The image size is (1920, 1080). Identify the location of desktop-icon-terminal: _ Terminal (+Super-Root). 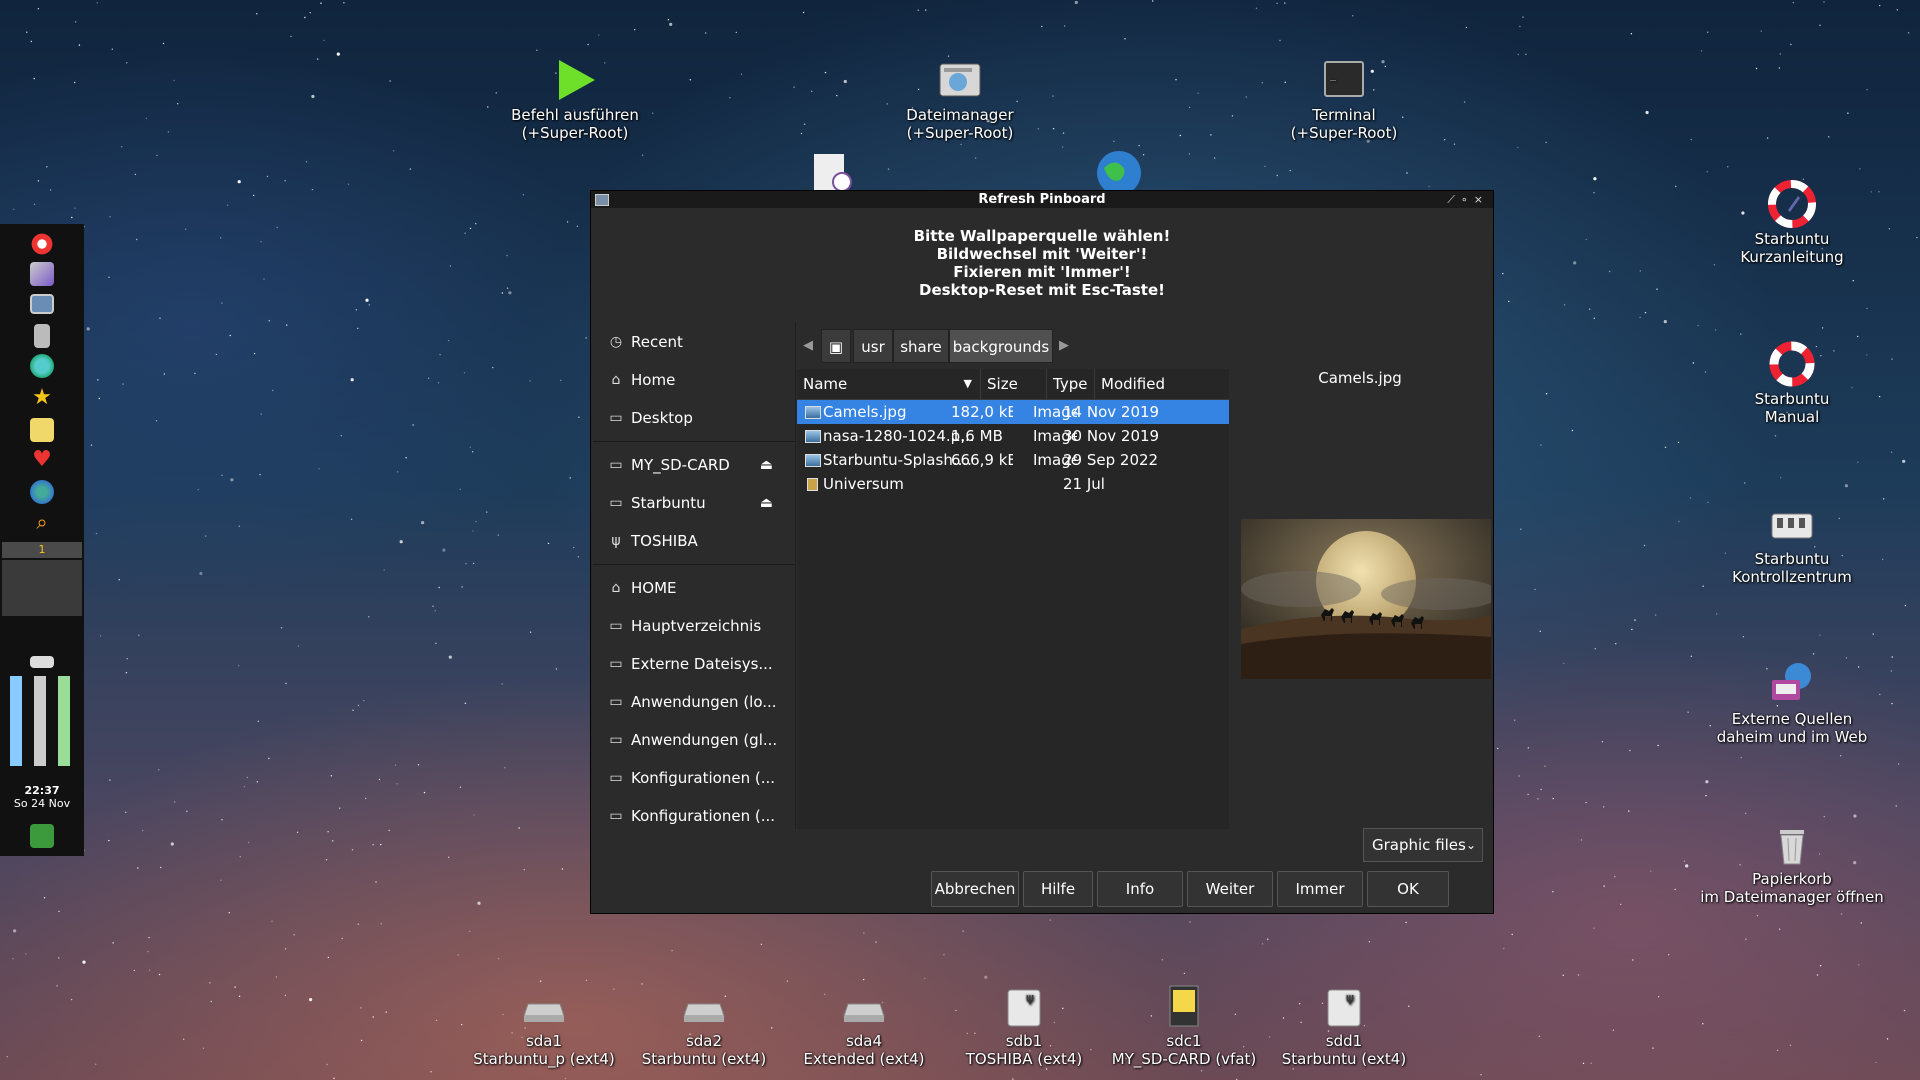
(1344, 99).